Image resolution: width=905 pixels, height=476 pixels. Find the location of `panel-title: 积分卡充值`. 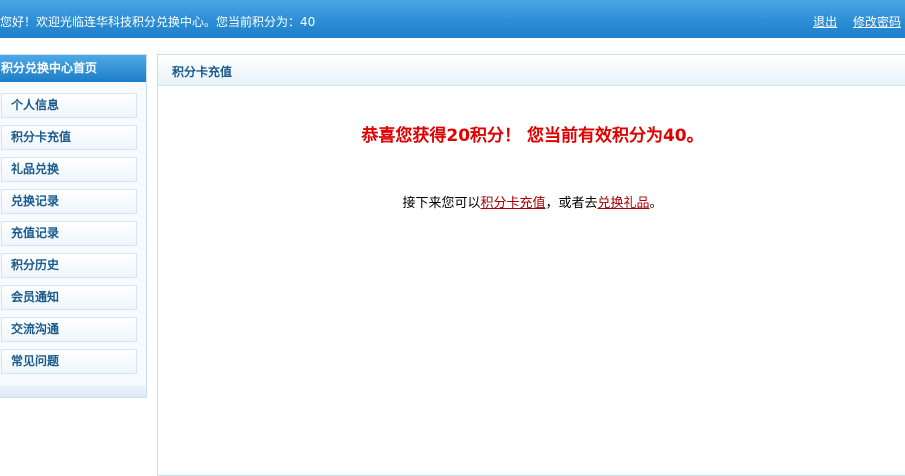

panel-title: 积分卡充值 is located at coordinates (531, 70).